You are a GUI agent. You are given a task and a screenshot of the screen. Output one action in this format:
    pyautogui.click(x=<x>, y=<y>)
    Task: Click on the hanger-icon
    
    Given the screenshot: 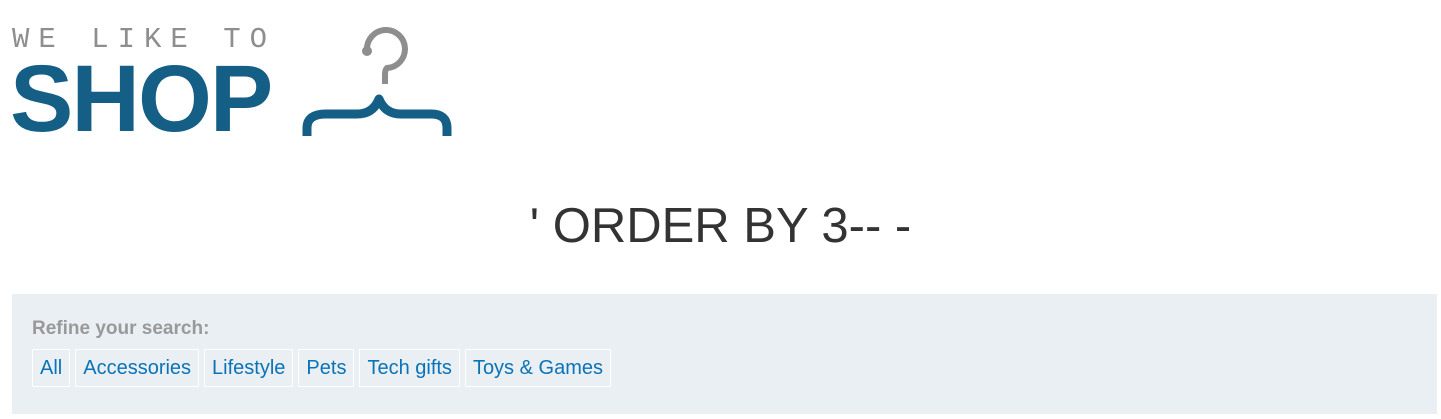 What is the action you would take?
    pyautogui.click(x=377, y=81)
    